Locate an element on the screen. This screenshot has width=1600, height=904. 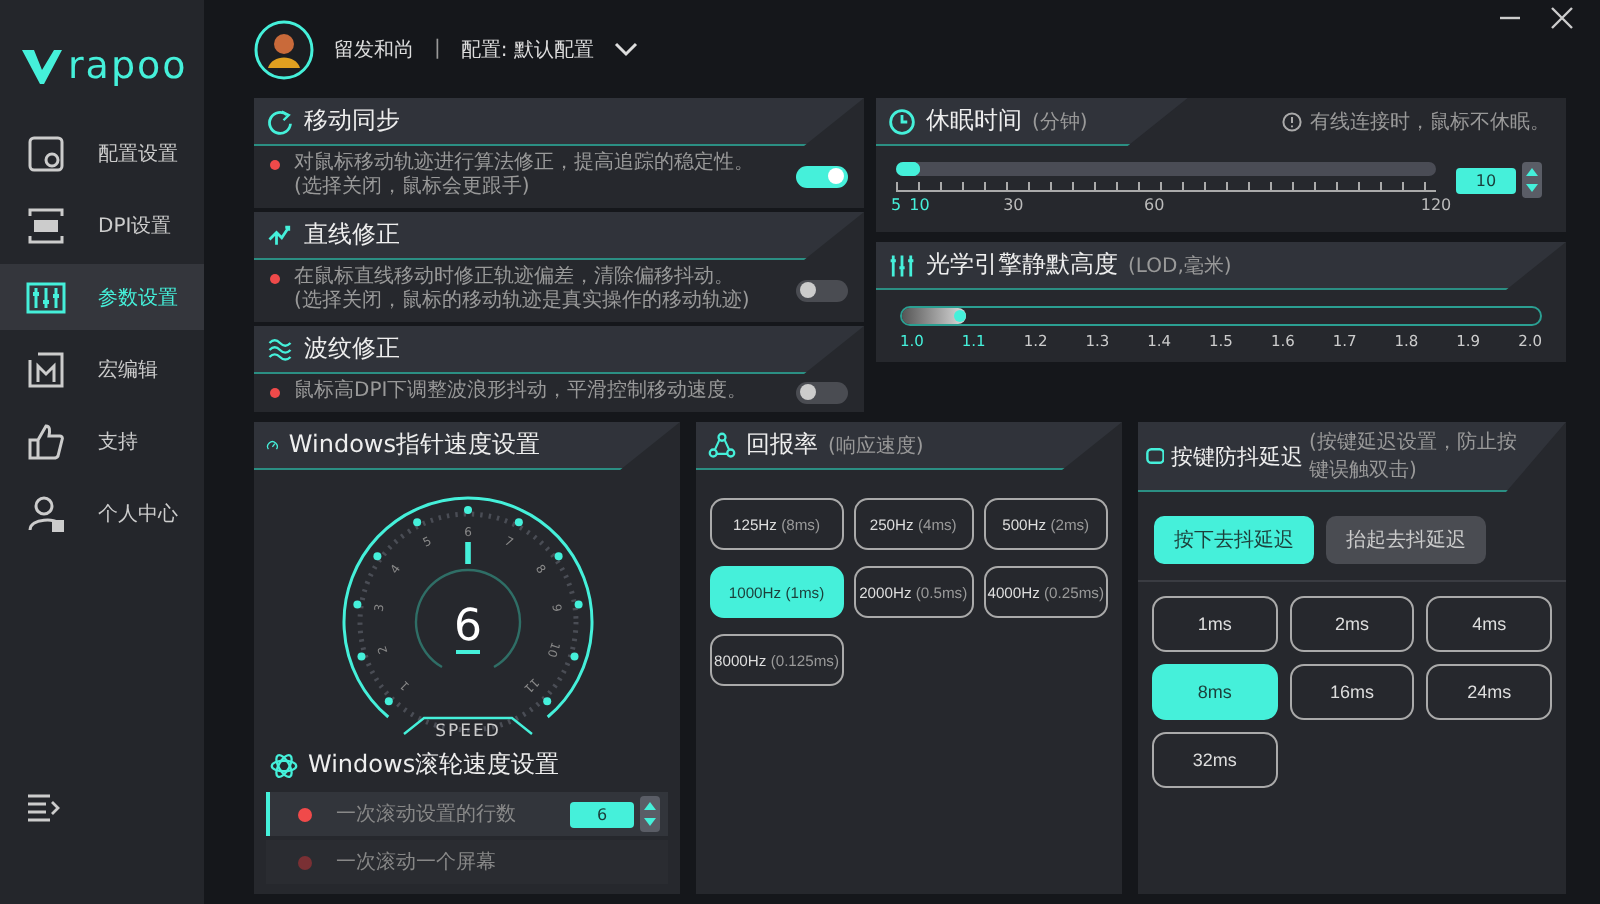
card-title: 波纹修正 is located at coordinates (352, 349).